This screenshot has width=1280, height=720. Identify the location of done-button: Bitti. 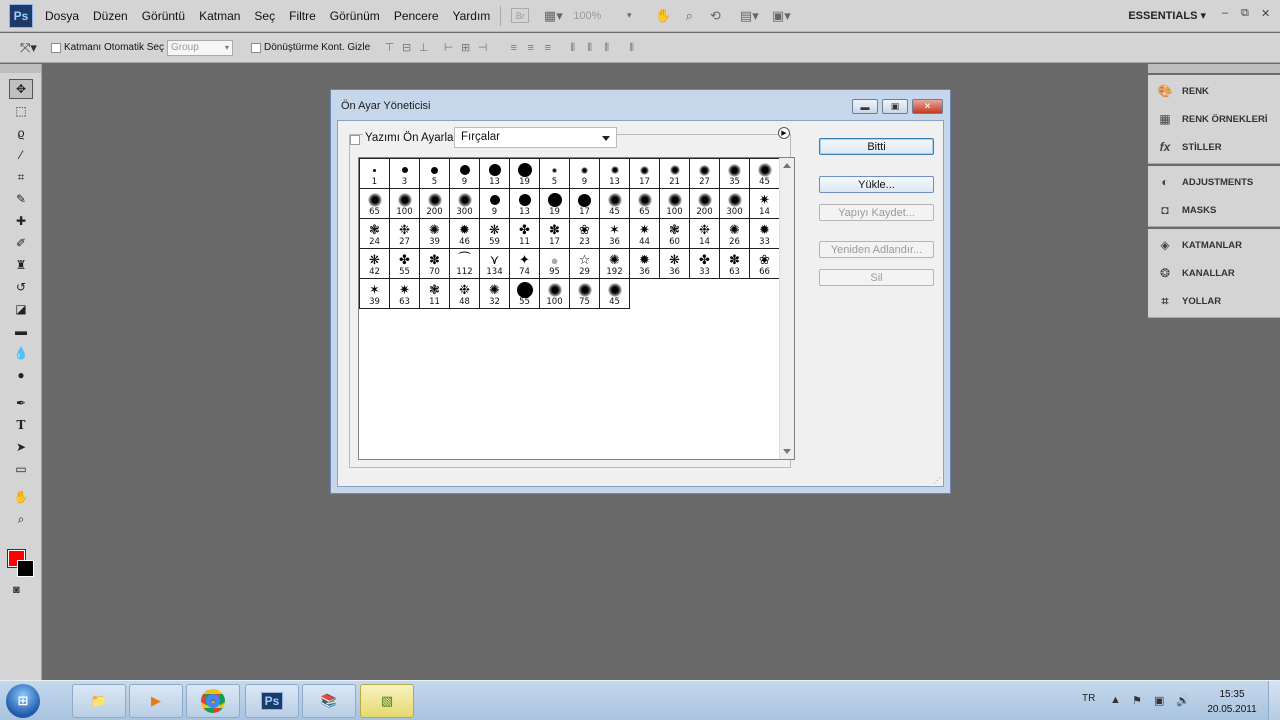
(876, 146).